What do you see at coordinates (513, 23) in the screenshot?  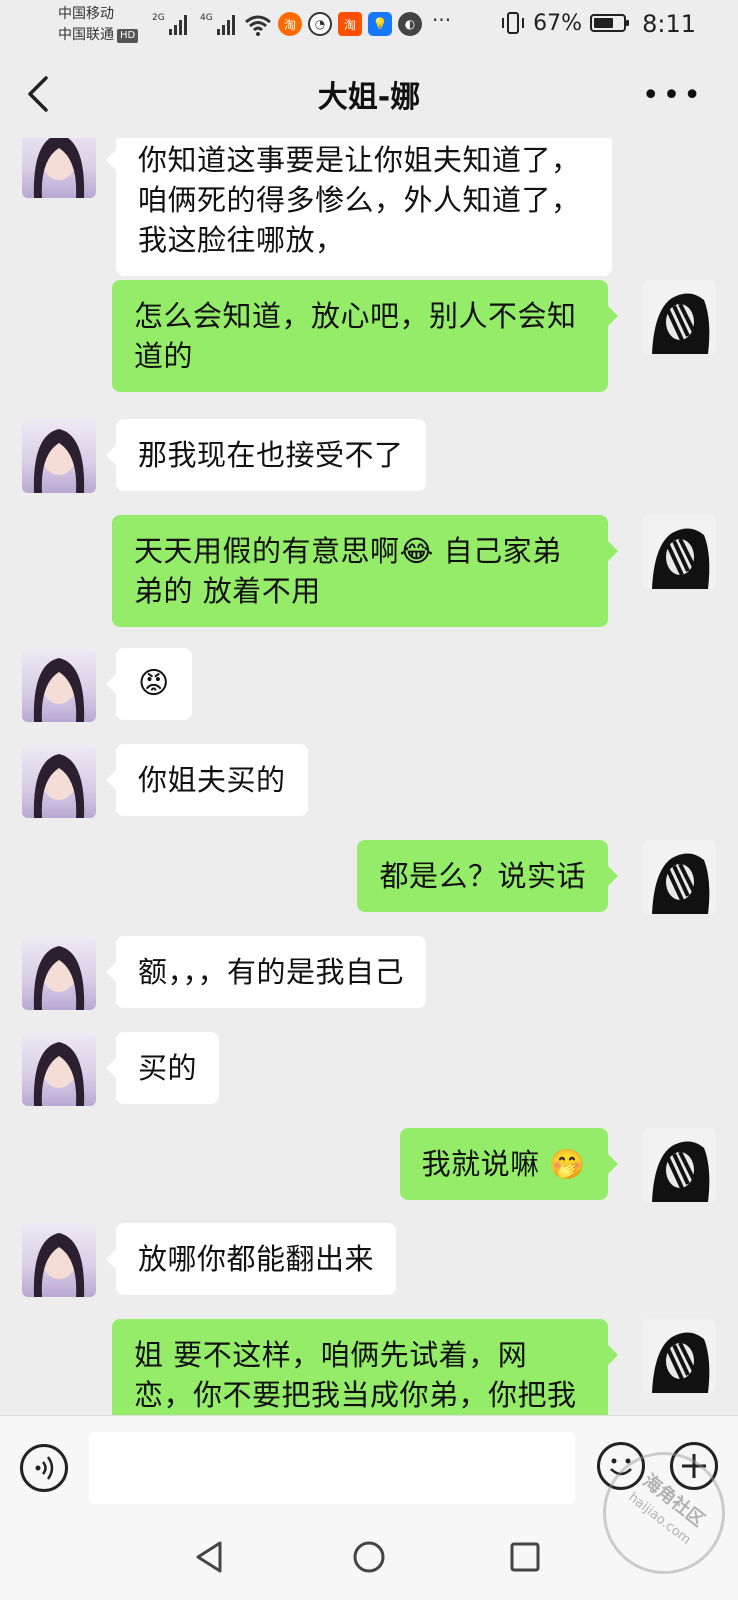 I see `vibrate-icon` at bounding box center [513, 23].